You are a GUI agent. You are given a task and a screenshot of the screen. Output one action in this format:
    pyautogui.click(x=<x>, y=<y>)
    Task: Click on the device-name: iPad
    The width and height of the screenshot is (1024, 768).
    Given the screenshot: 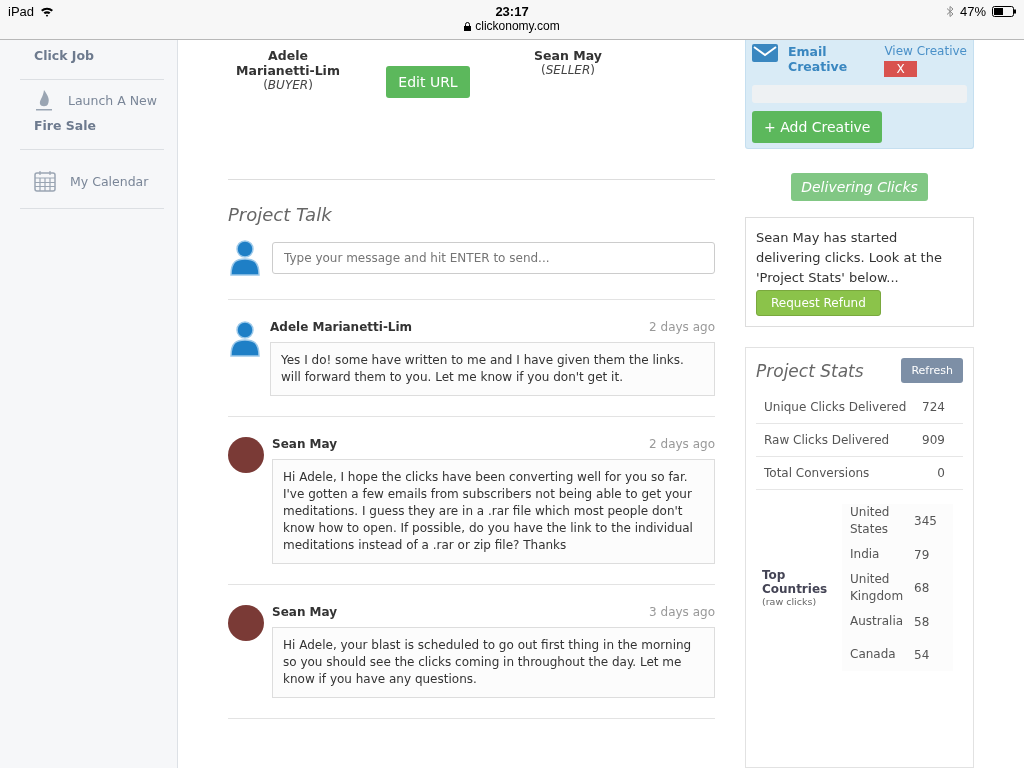 What is the action you would take?
    pyautogui.click(x=21, y=11)
    